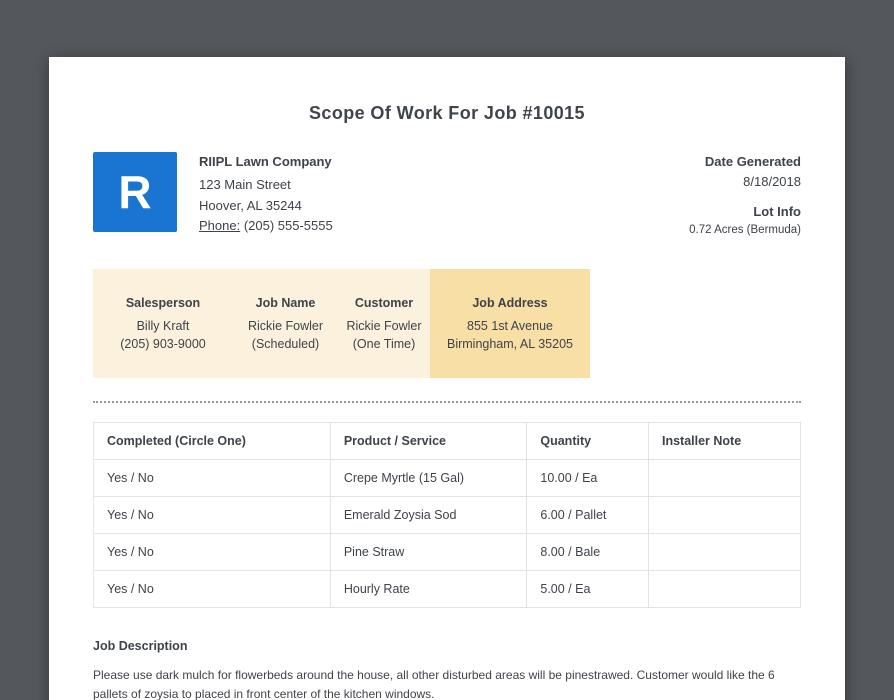 The image size is (894, 700). What do you see at coordinates (250, 205) in the screenshot?
I see `company-address-line2: Hoover, AL 35244` at bounding box center [250, 205].